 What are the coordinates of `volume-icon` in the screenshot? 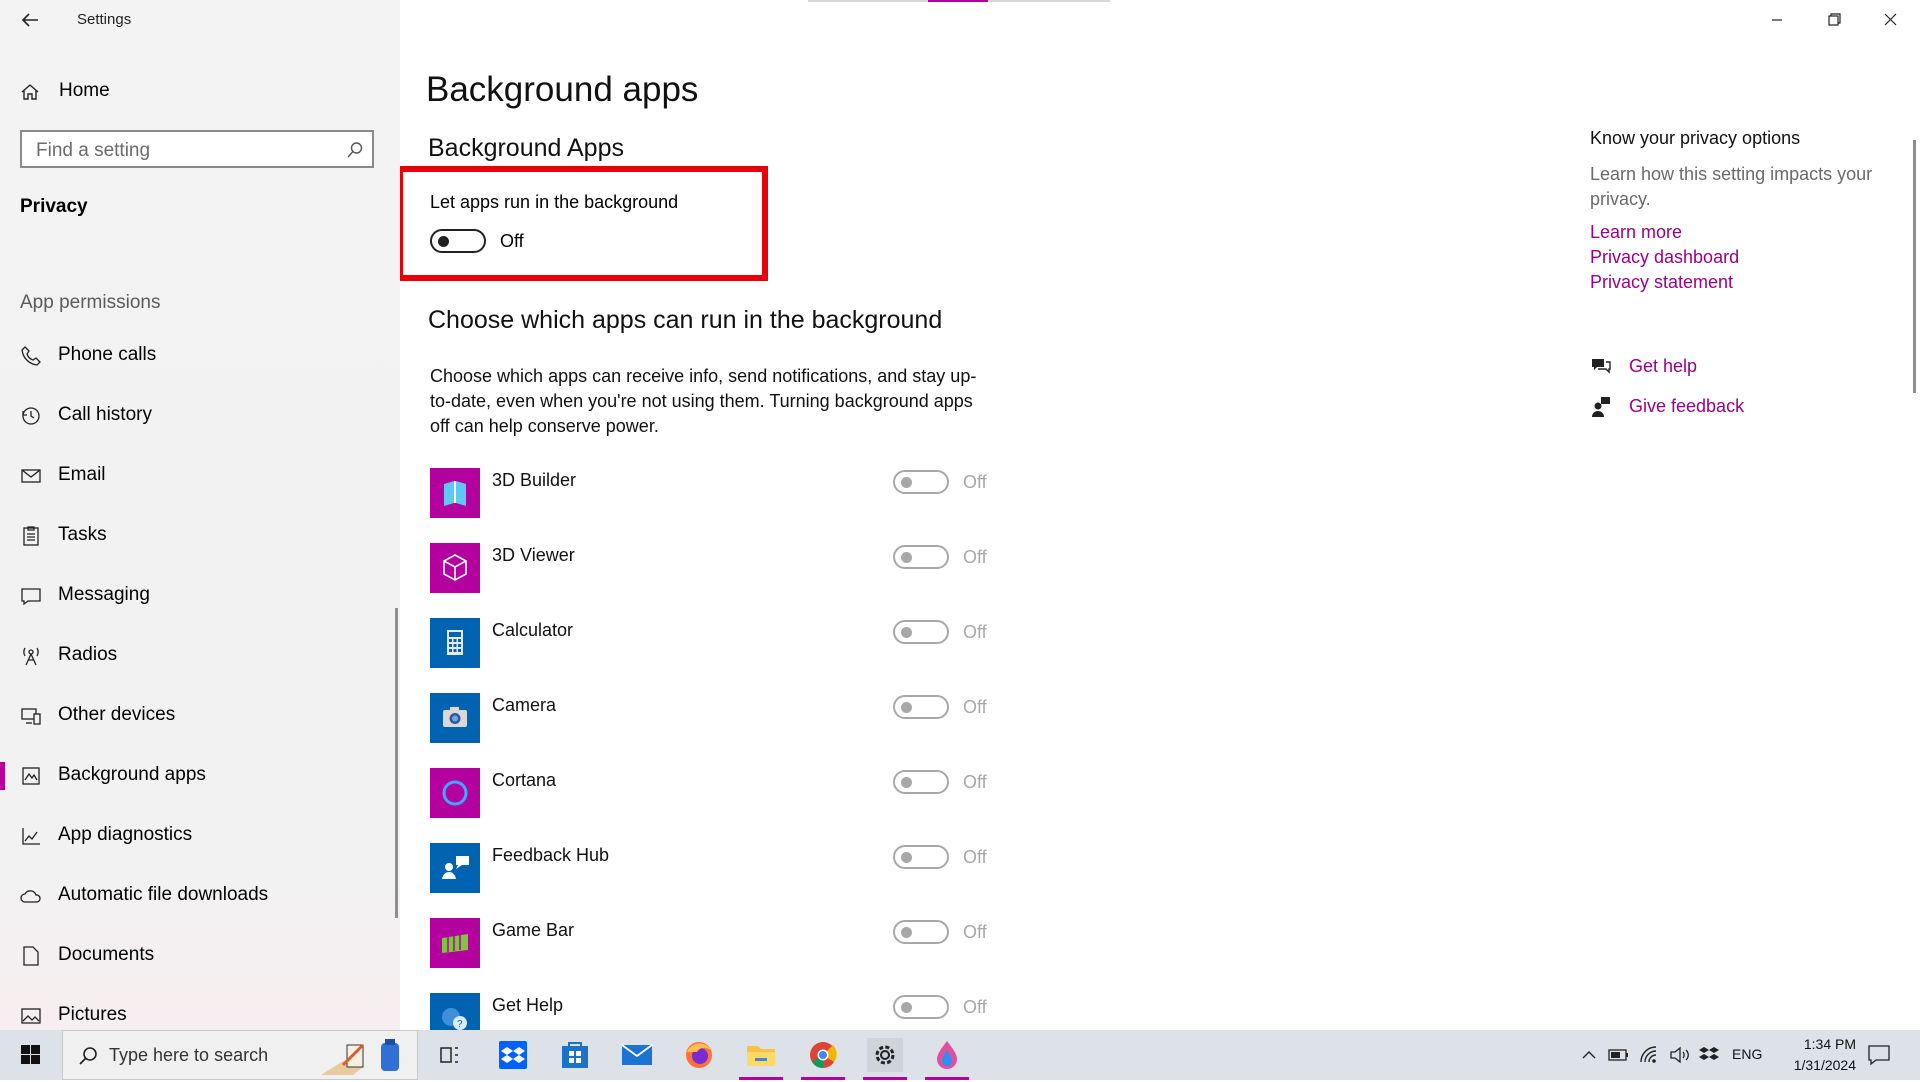 It's located at (1680, 1055).